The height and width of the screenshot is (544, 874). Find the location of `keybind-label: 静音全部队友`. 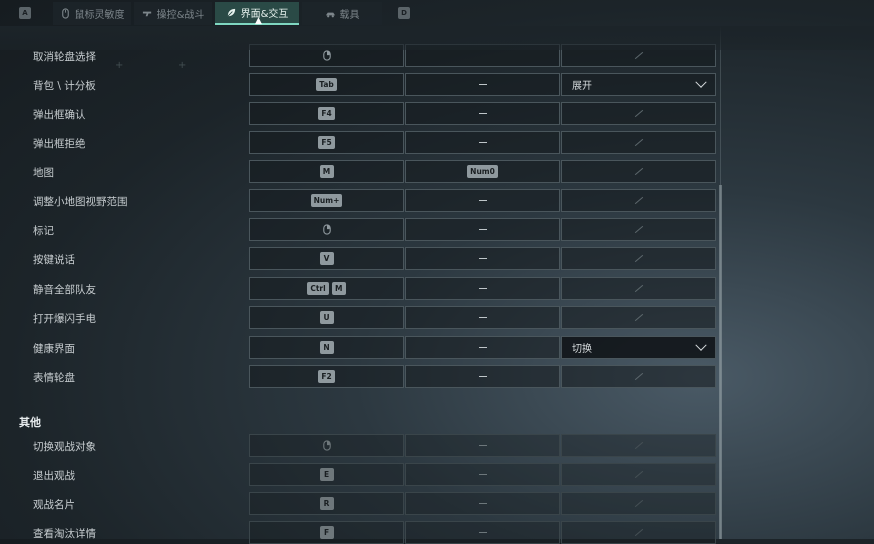

keybind-label: 静音全部队友 is located at coordinates (64, 290).